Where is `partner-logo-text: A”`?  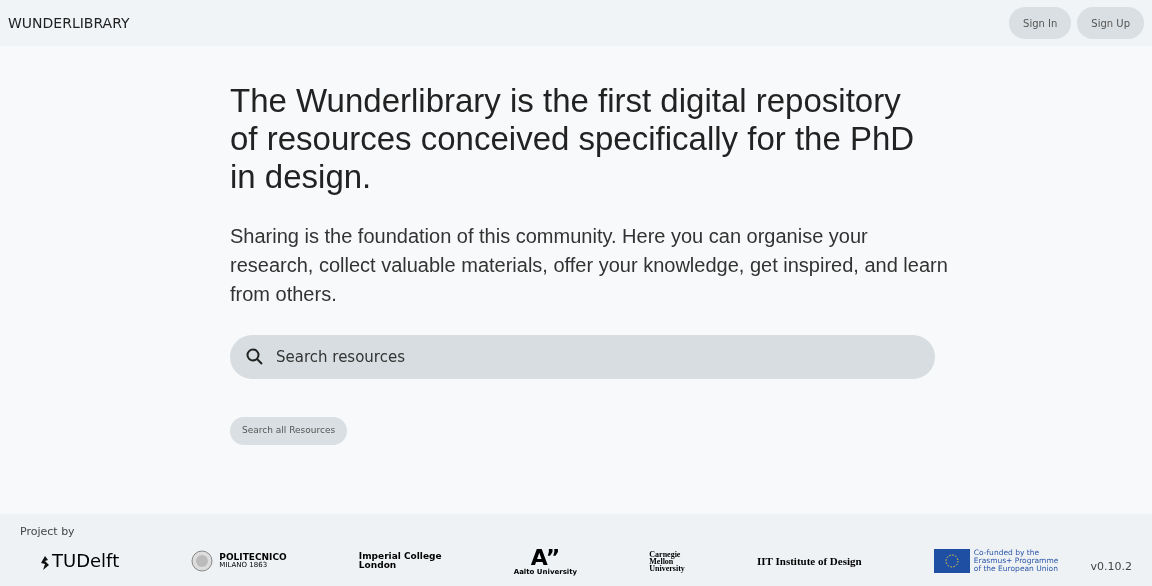 partner-logo-text: A” is located at coordinates (545, 557).